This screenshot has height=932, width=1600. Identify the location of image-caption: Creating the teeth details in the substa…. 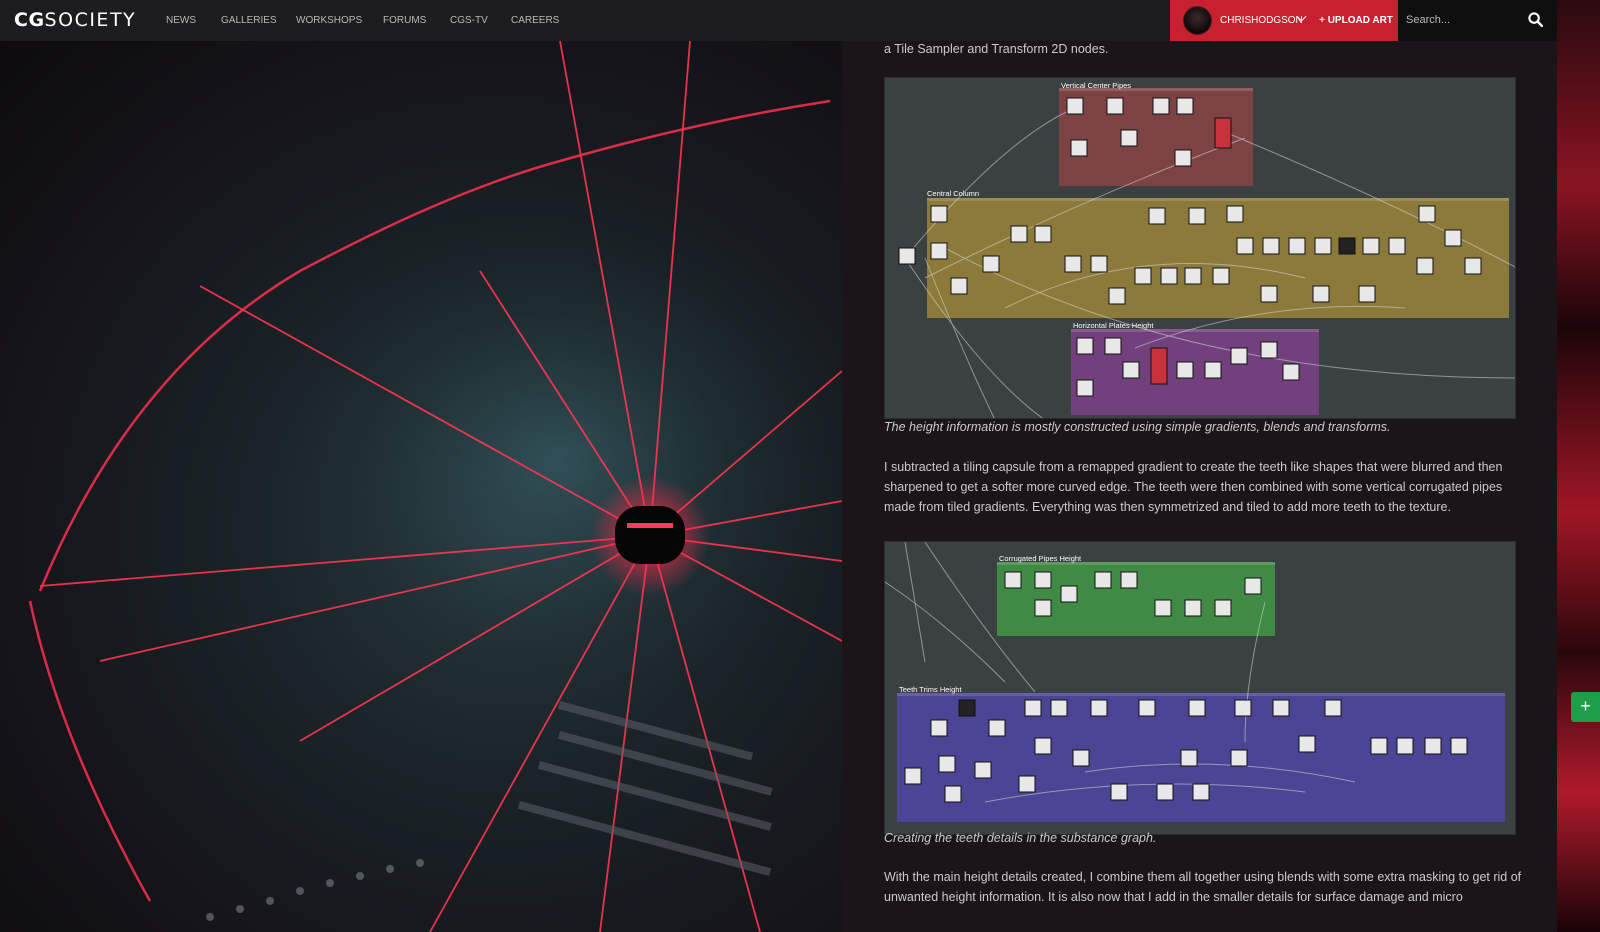
(1020, 838).